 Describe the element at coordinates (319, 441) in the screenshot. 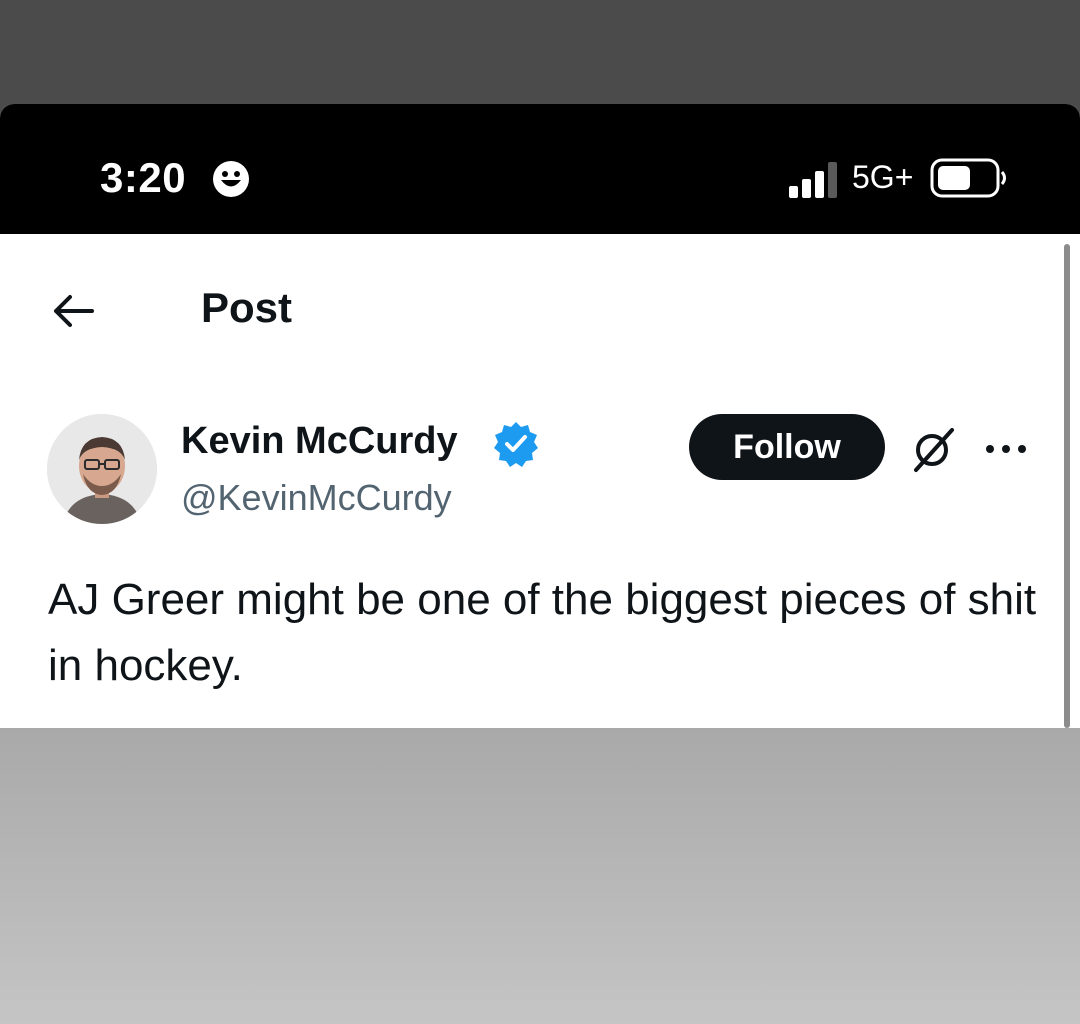

I see `author-display-name: Kevin McCurdy` at that location.